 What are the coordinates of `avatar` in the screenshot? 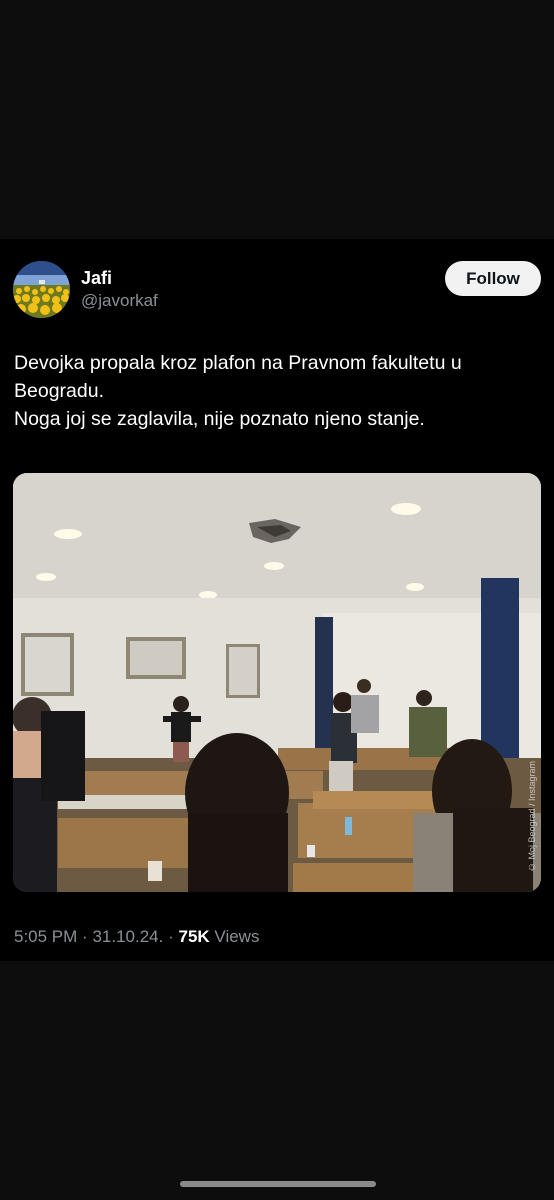 It's located at (41, 289).